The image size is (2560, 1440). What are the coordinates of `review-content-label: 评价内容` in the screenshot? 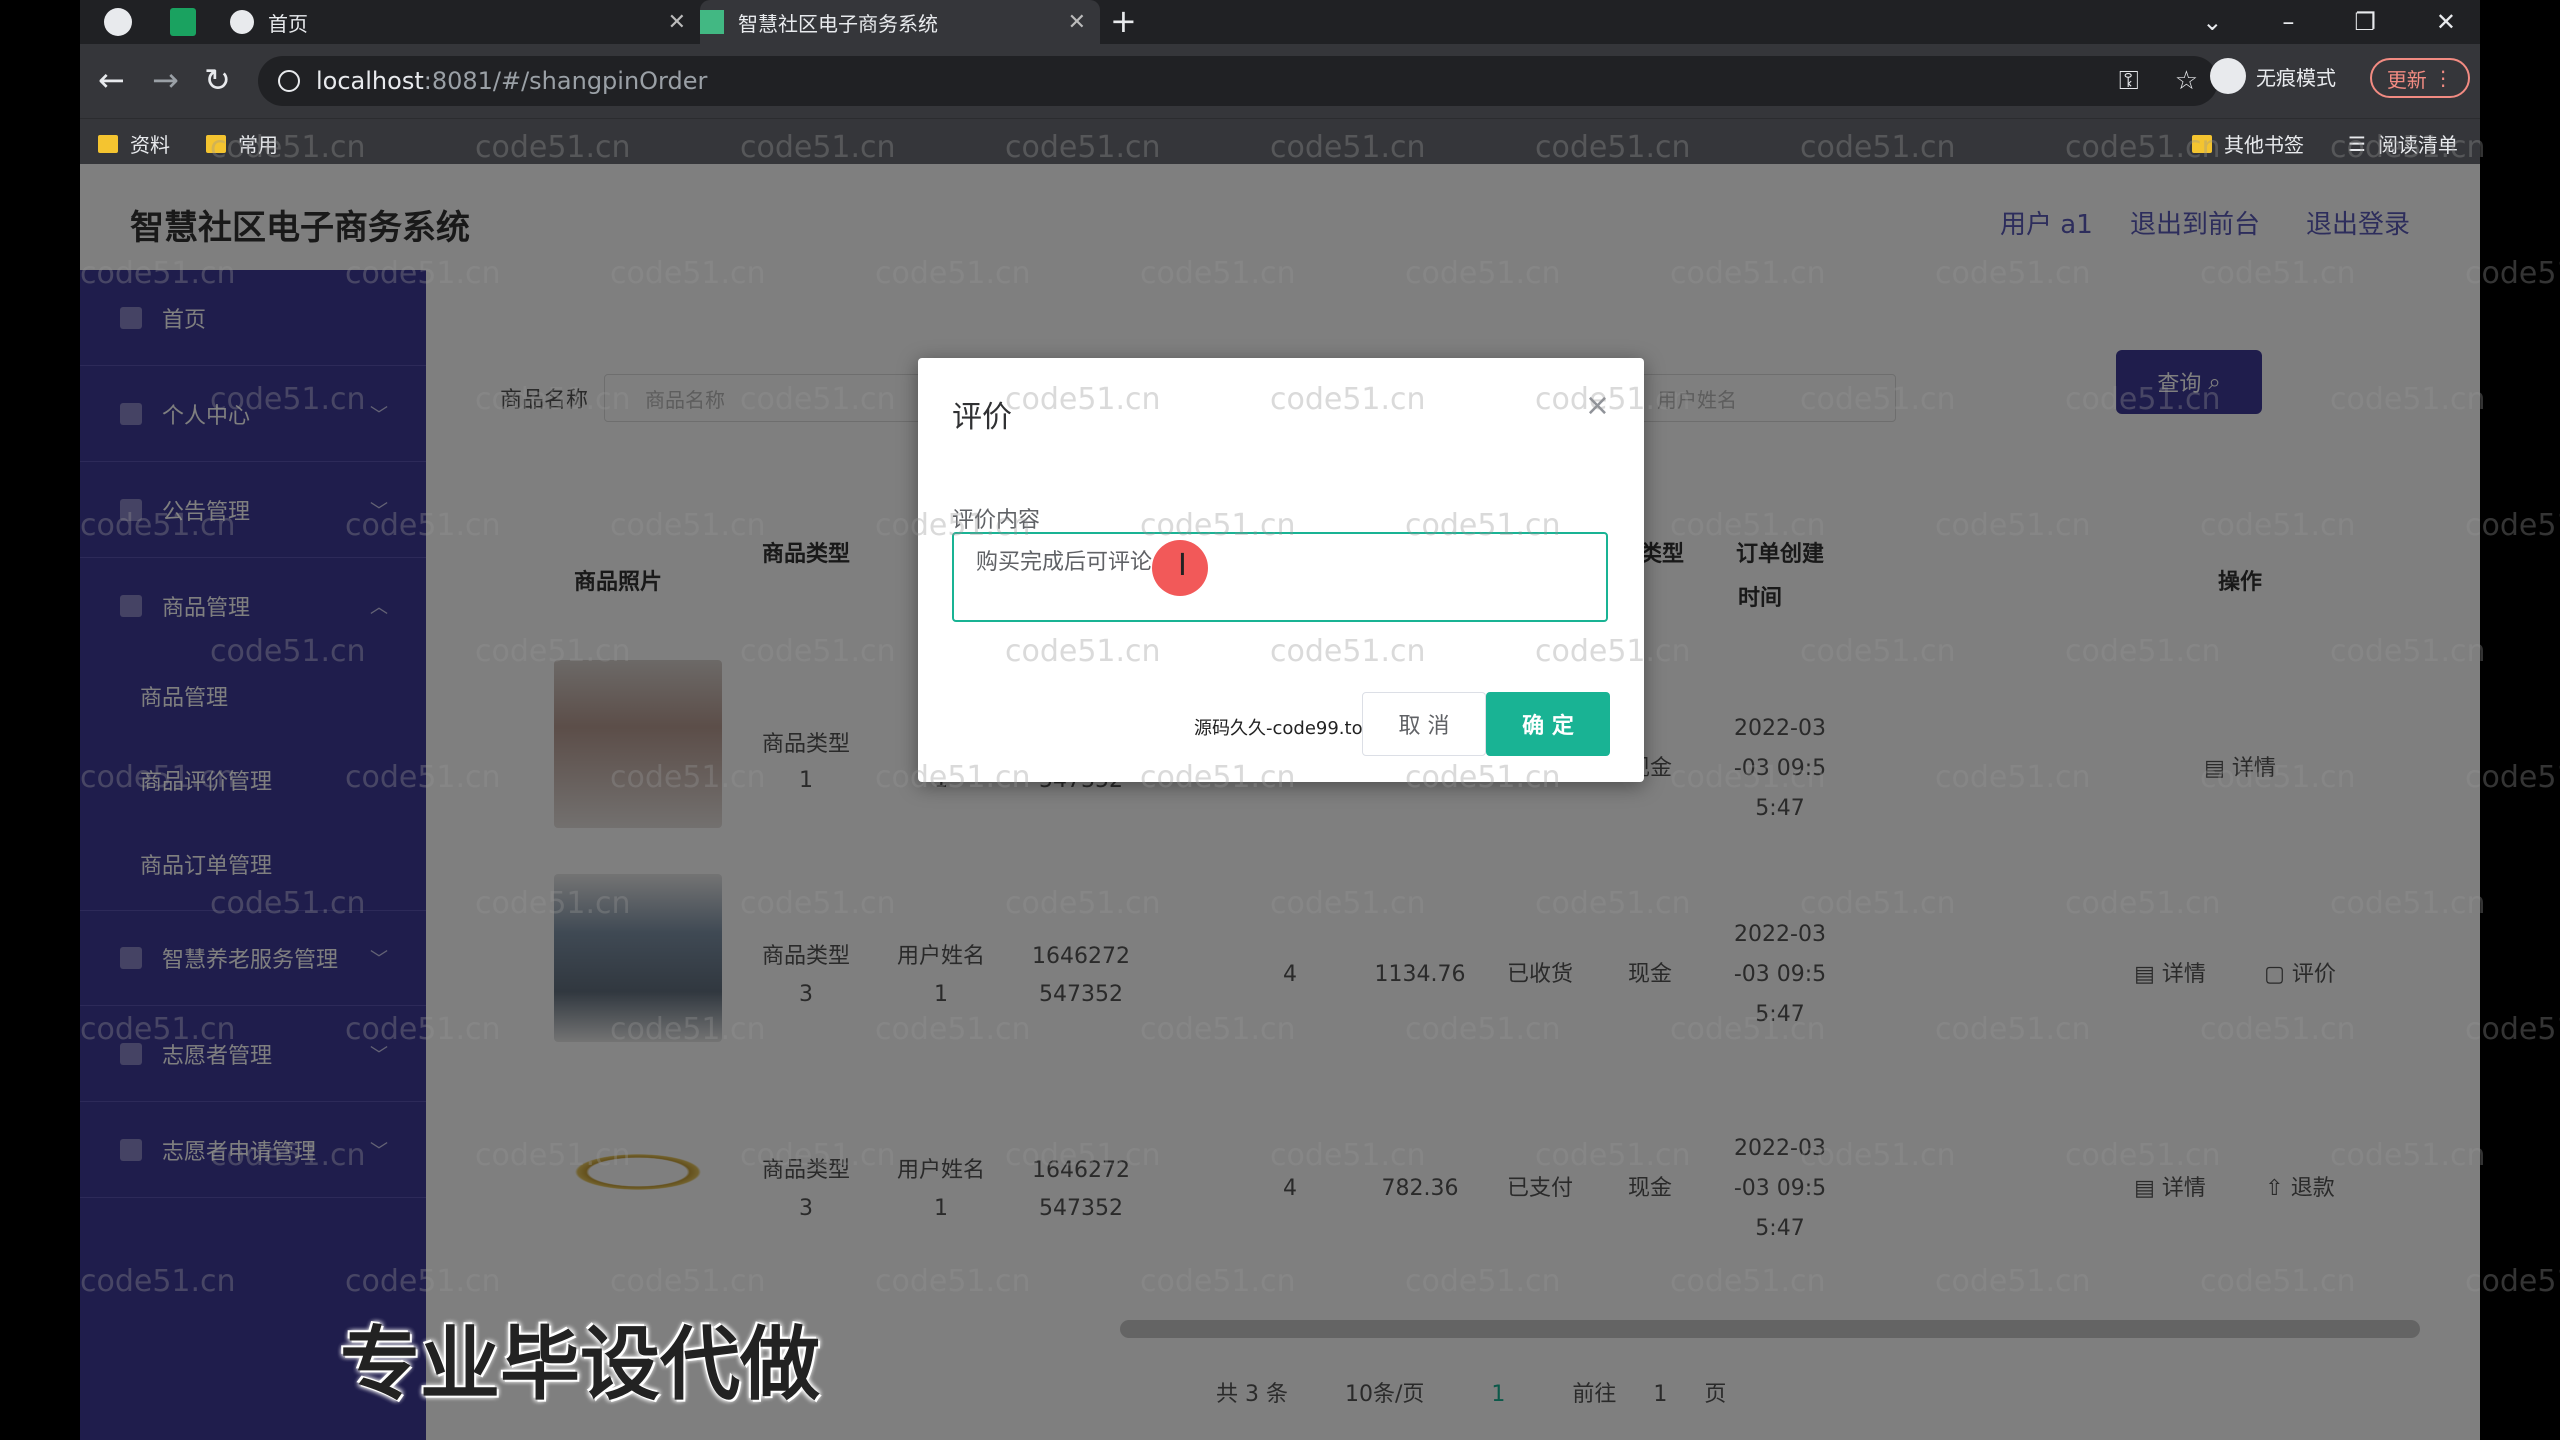 It's located at (996, 520).